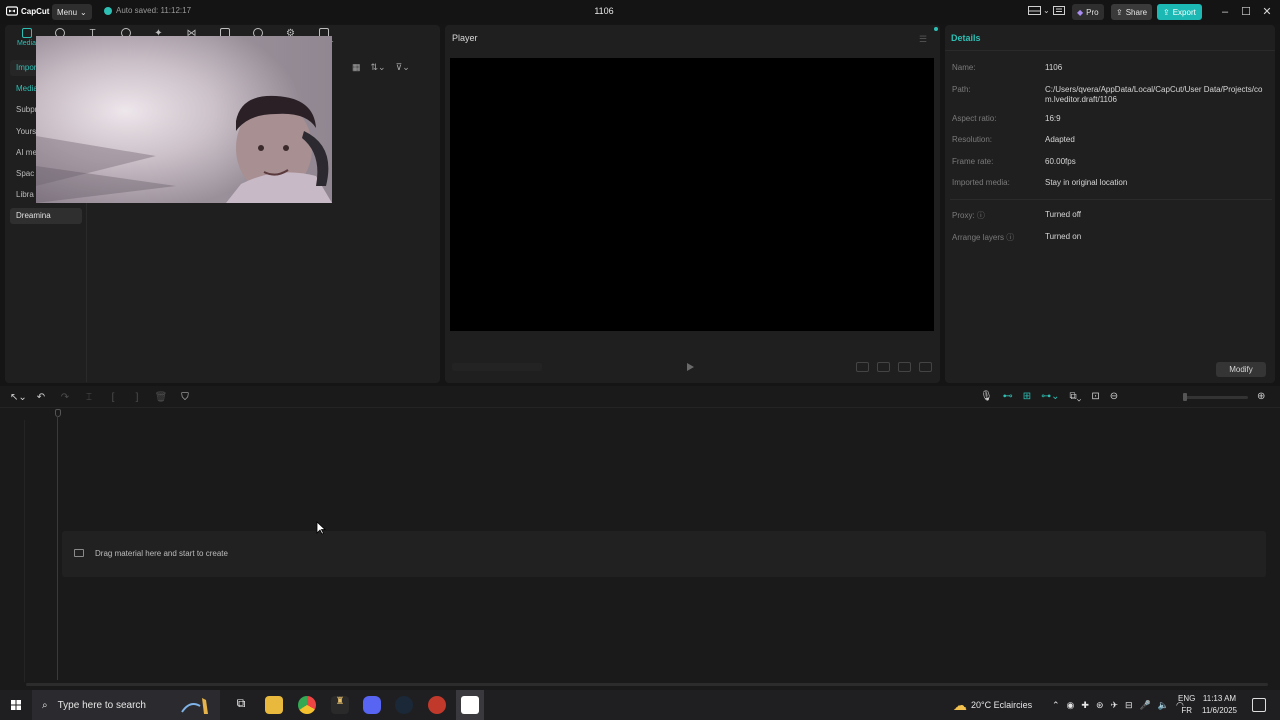 The image size is (1280, 720). What do you see at coordinates (1186, 705) in the screenshot?
I see `input-language: ENG FR` at bounding box center [1186, 705].